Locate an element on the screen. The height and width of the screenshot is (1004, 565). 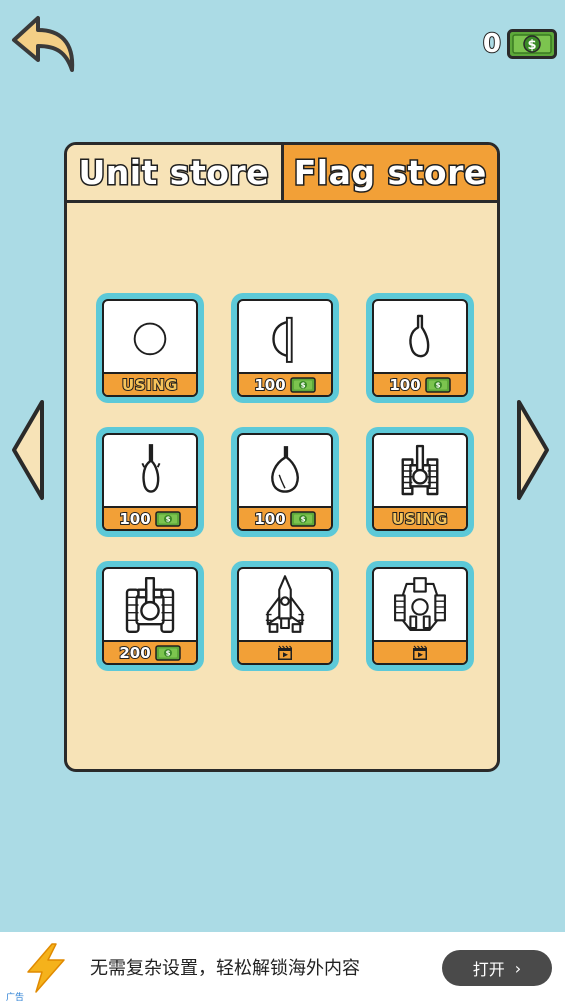
ad-open-button: 打开 › is located at coordinates (497, 968).